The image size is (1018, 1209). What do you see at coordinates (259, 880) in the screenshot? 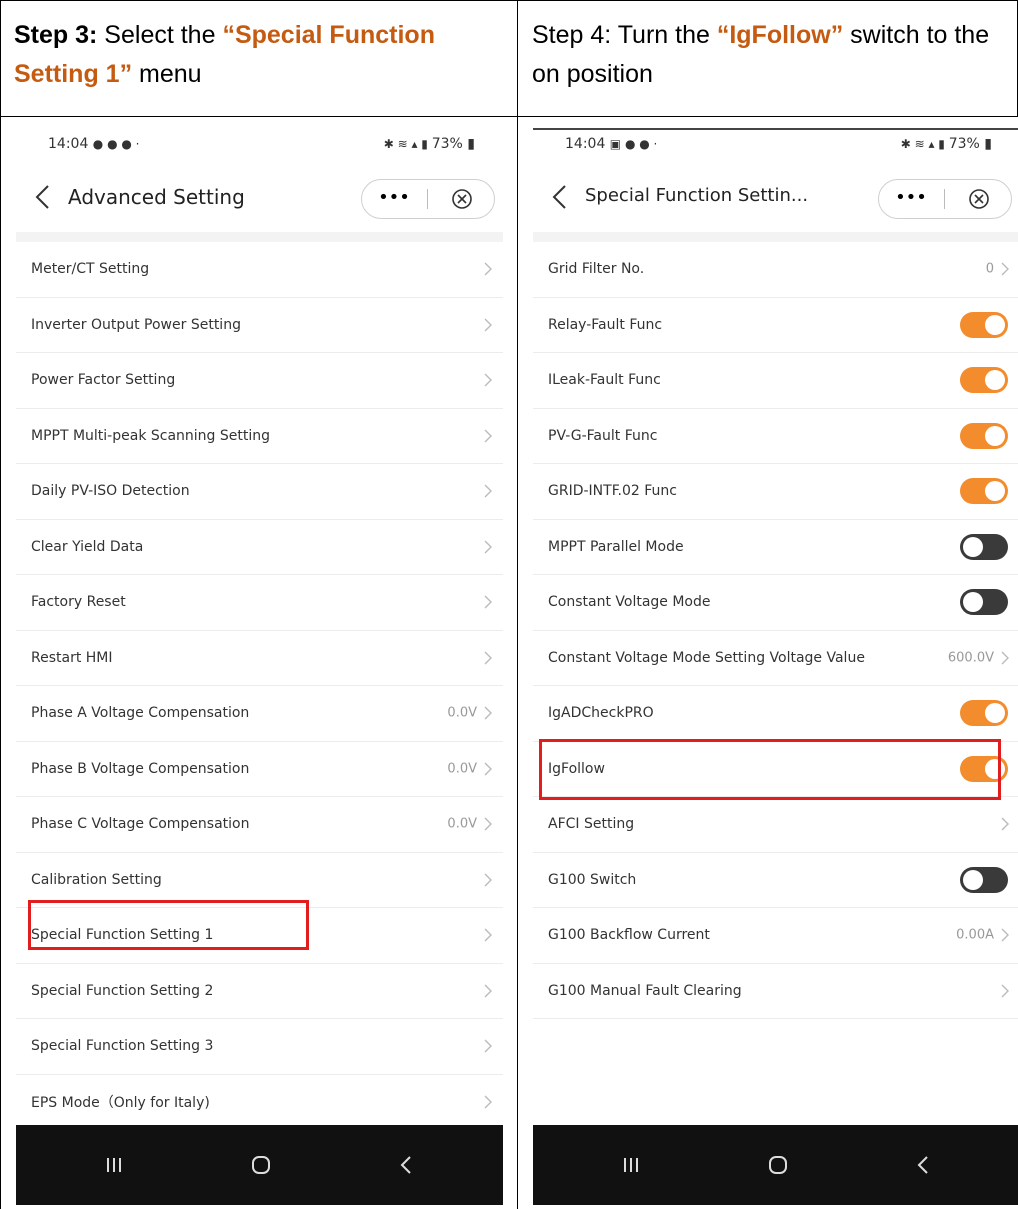
I see `list-item: Calibration Setting` at bounding box center [259, 880].